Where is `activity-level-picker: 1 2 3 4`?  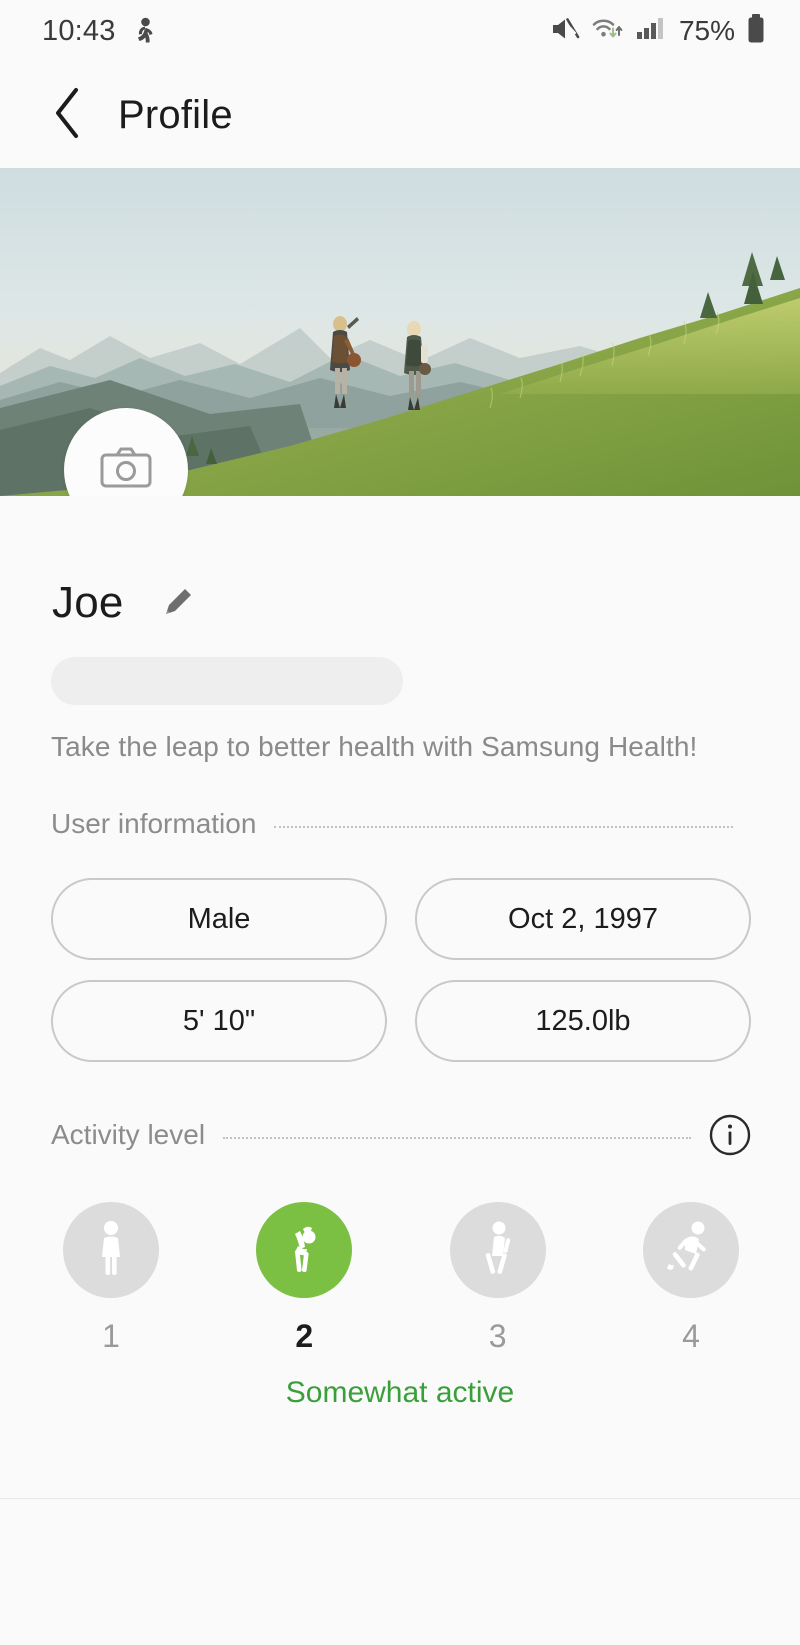 activity-level-picker: 1 2 3 4 is located at coordinates (401, 1278).